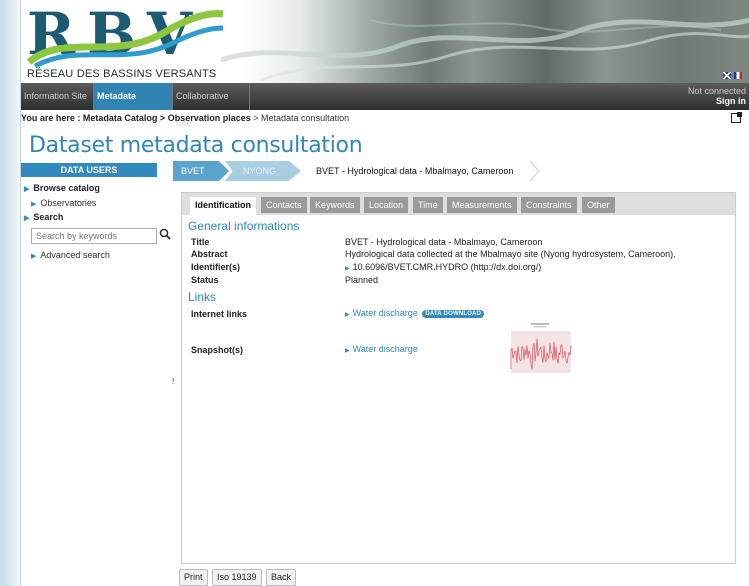 This screenshot has height=586, width=749. I want to click on data-users-header: DATA USERS, so click(89, 170).